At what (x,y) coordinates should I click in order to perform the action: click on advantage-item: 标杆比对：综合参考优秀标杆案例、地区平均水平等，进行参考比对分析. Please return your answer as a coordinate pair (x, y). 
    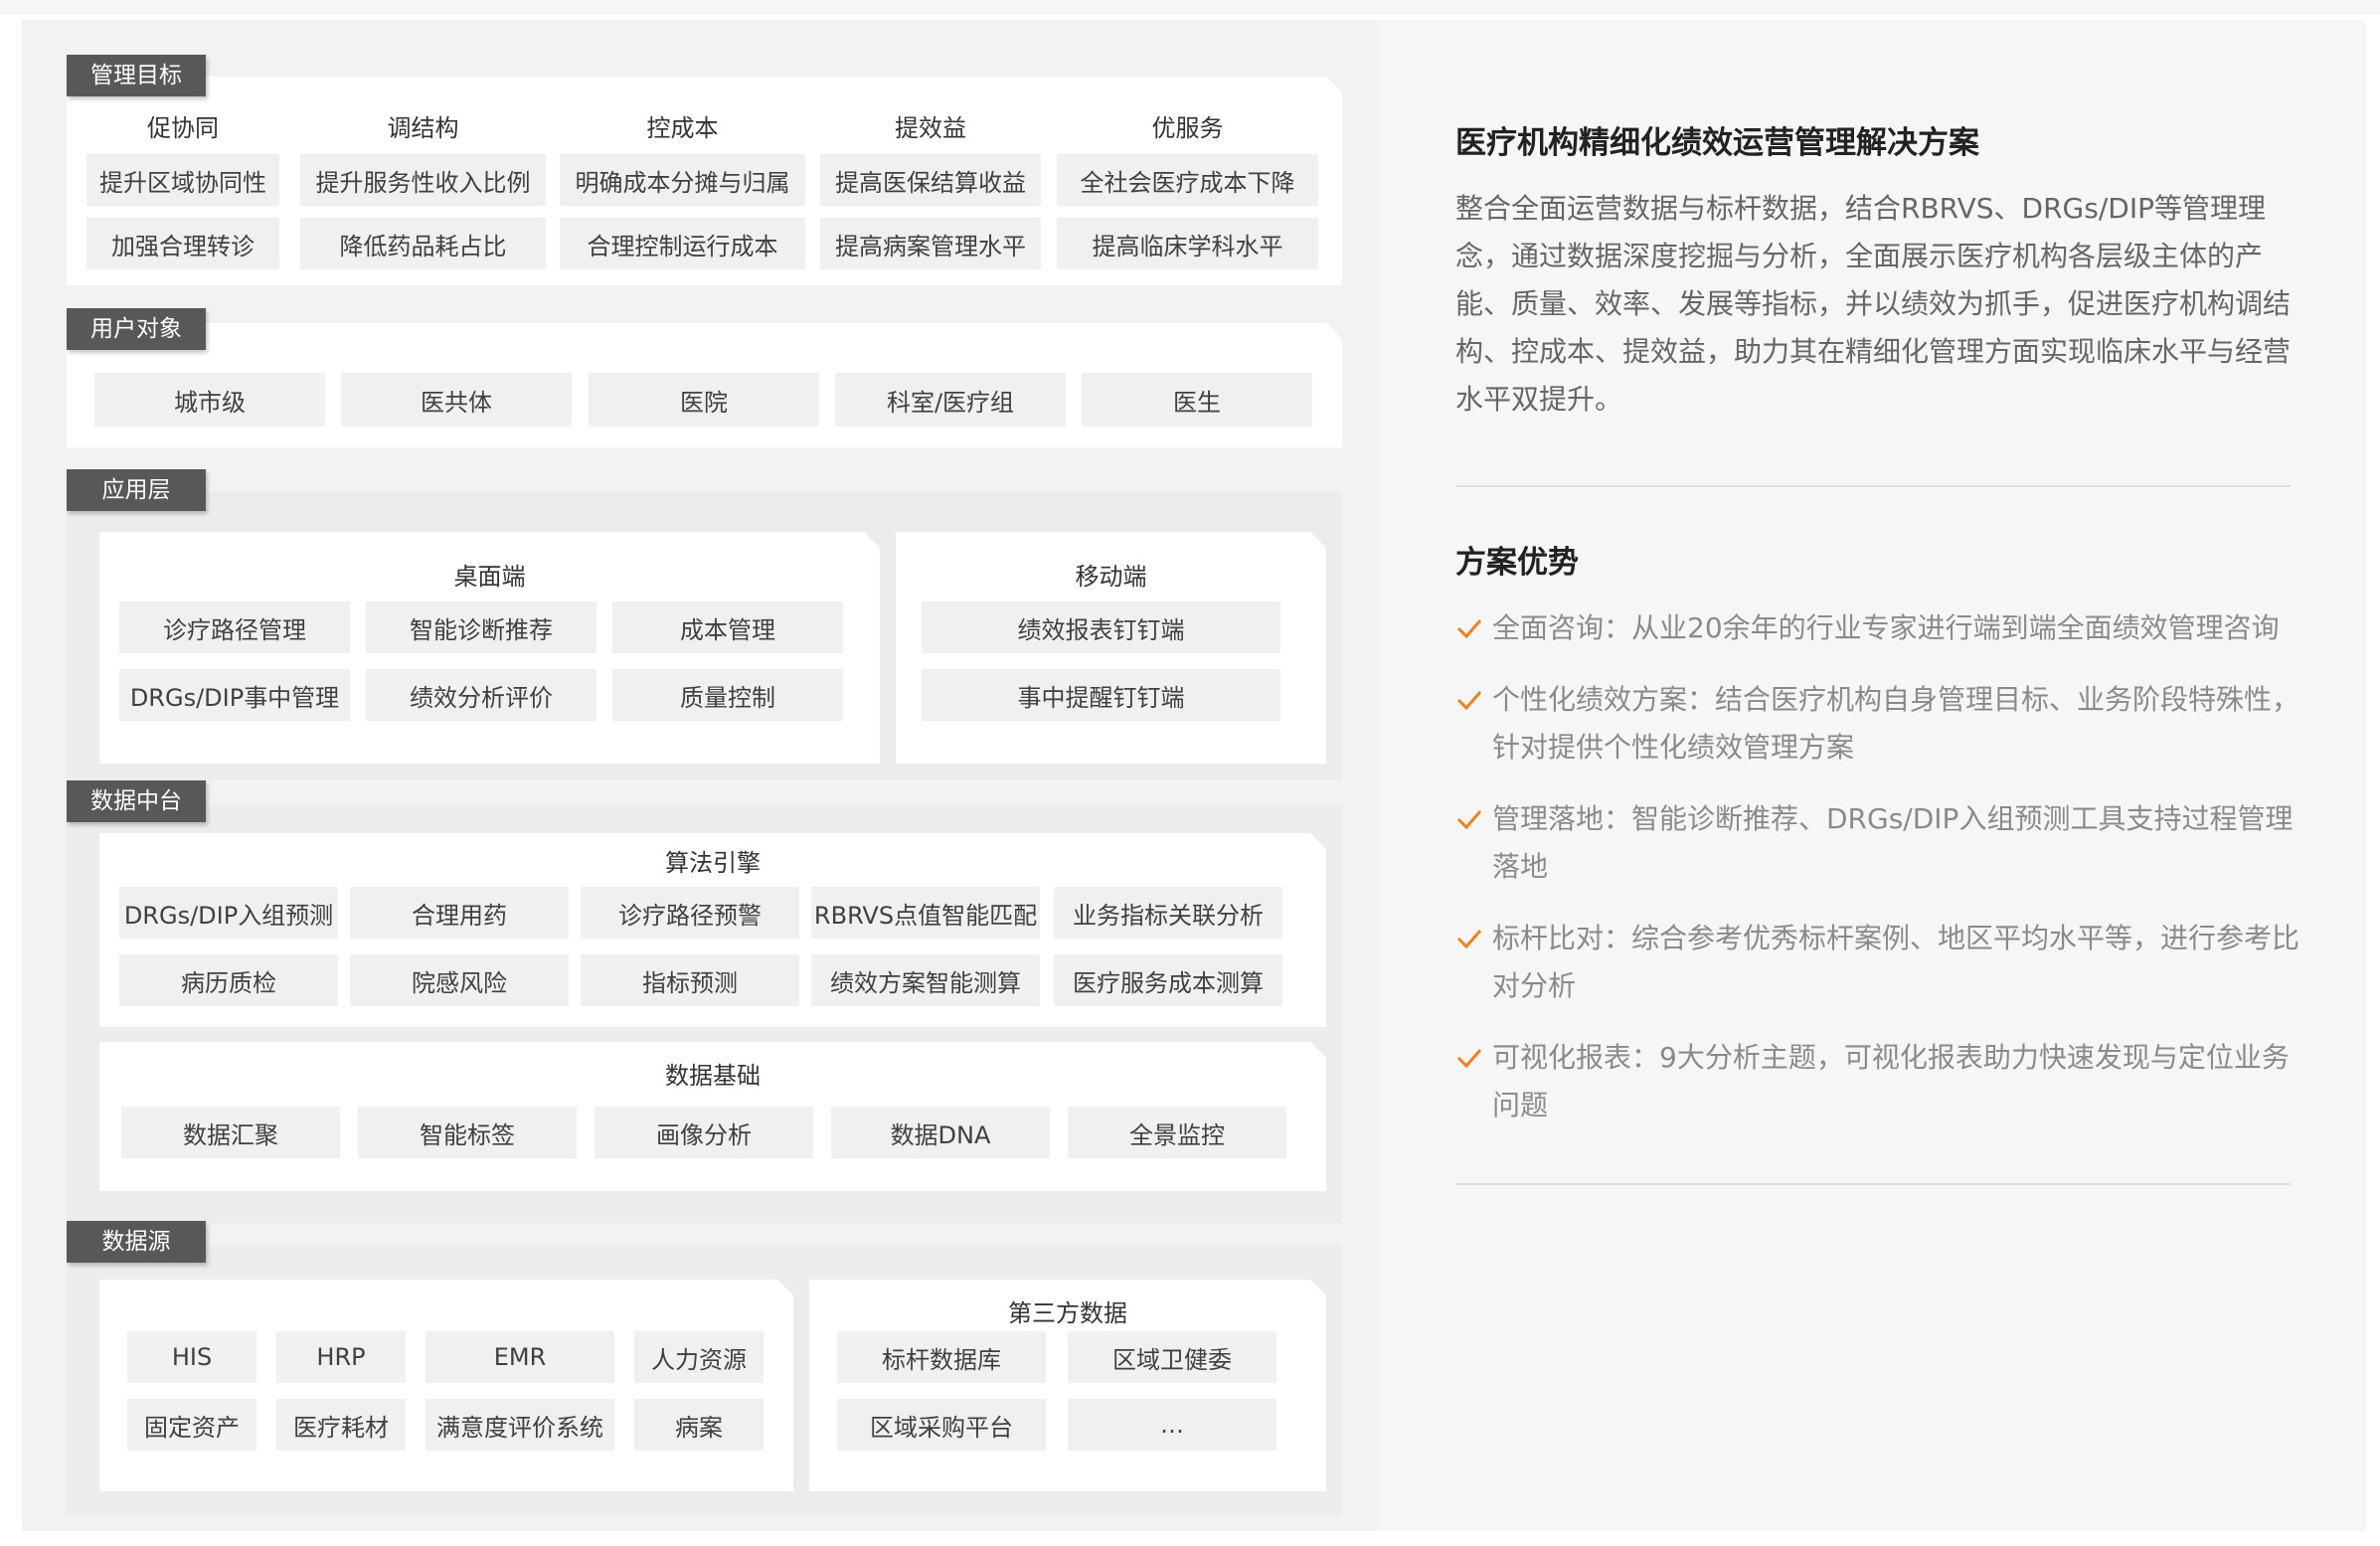
    Looking at the image, I should click on (1877, 963).